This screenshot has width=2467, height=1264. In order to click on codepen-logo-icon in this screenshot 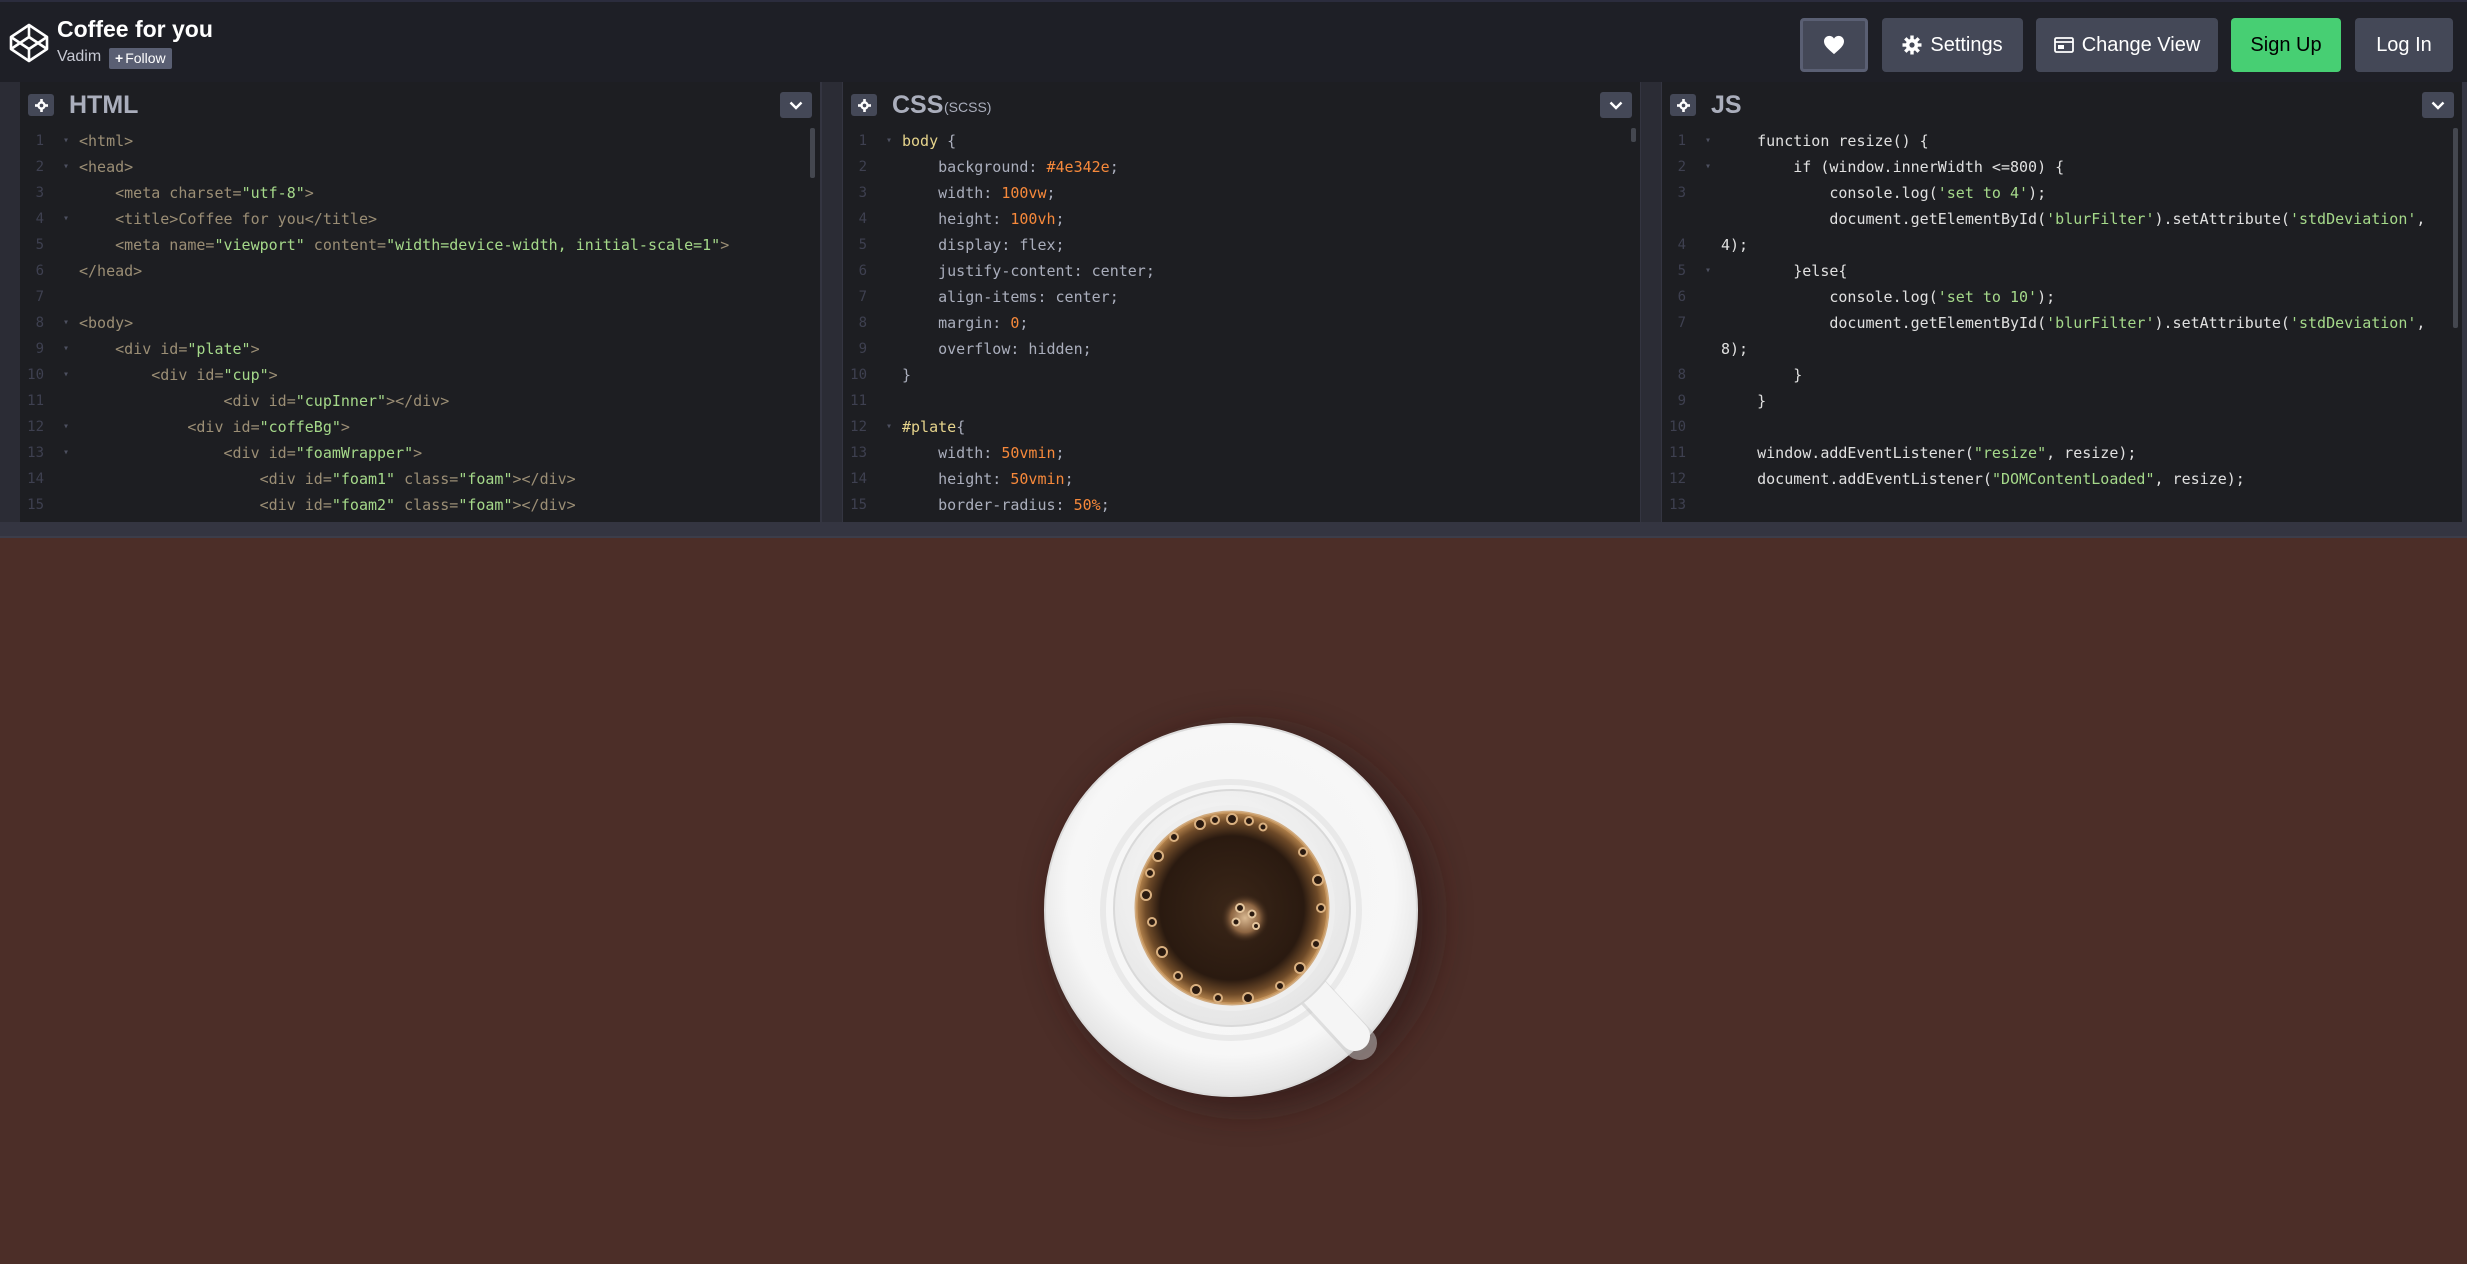, I will do `click(29, 43)`.